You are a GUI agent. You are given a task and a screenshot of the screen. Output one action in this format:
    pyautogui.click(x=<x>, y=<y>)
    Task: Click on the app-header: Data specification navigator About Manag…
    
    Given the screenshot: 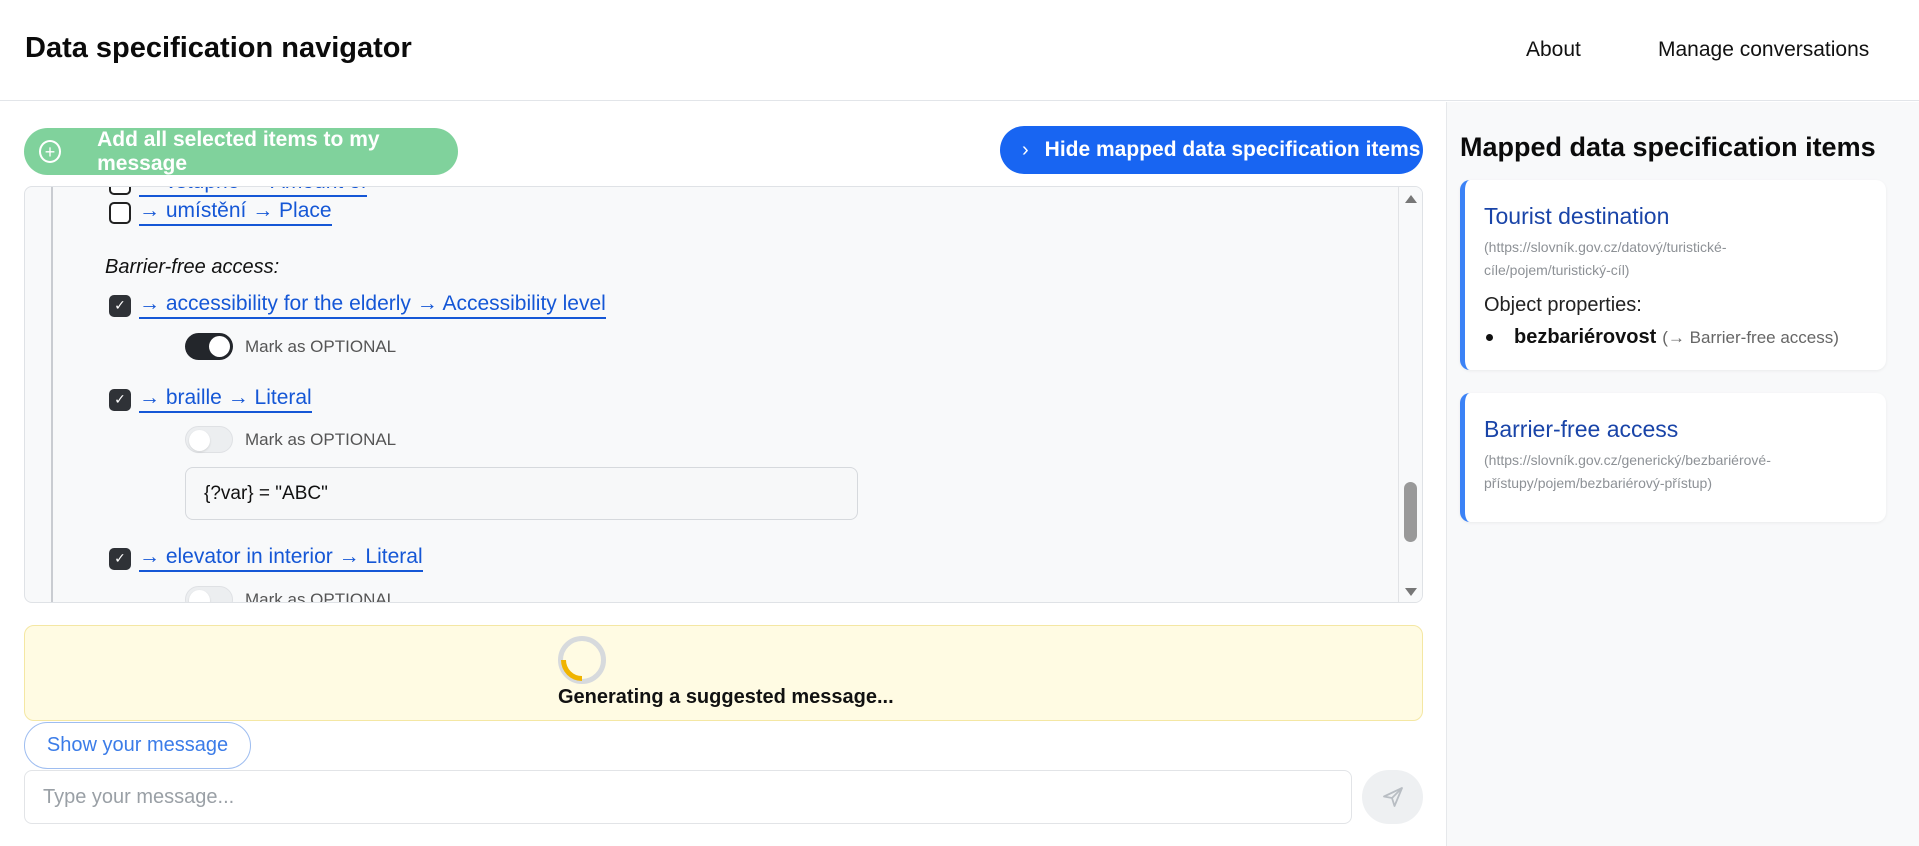 What is the action you would take?
    pyautogui.click(x=959, y=50)
    